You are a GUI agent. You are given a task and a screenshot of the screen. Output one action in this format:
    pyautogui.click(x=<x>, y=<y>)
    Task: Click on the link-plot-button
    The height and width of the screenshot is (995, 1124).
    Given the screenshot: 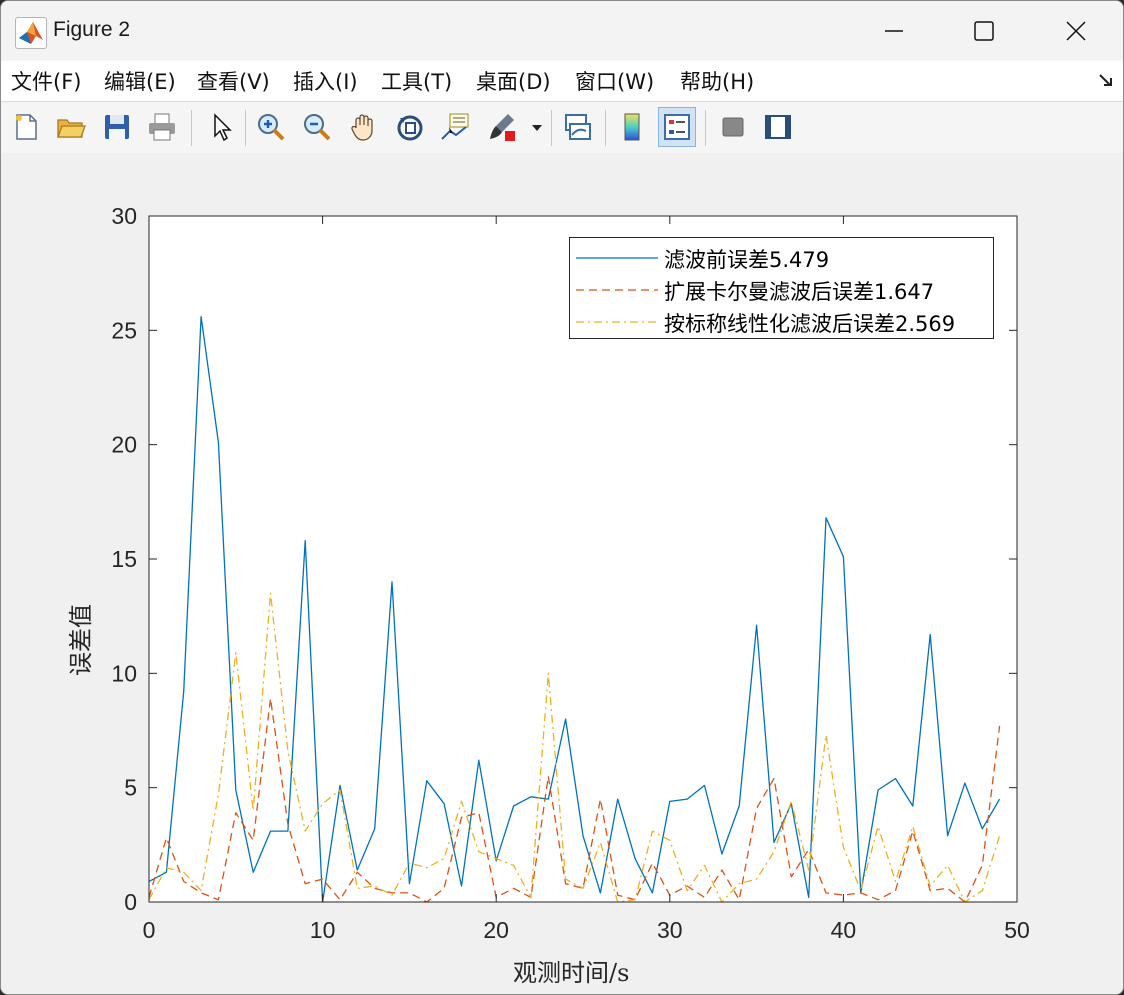 What is the action you would take?
    pyautogui.click(x=578, y=127)
    